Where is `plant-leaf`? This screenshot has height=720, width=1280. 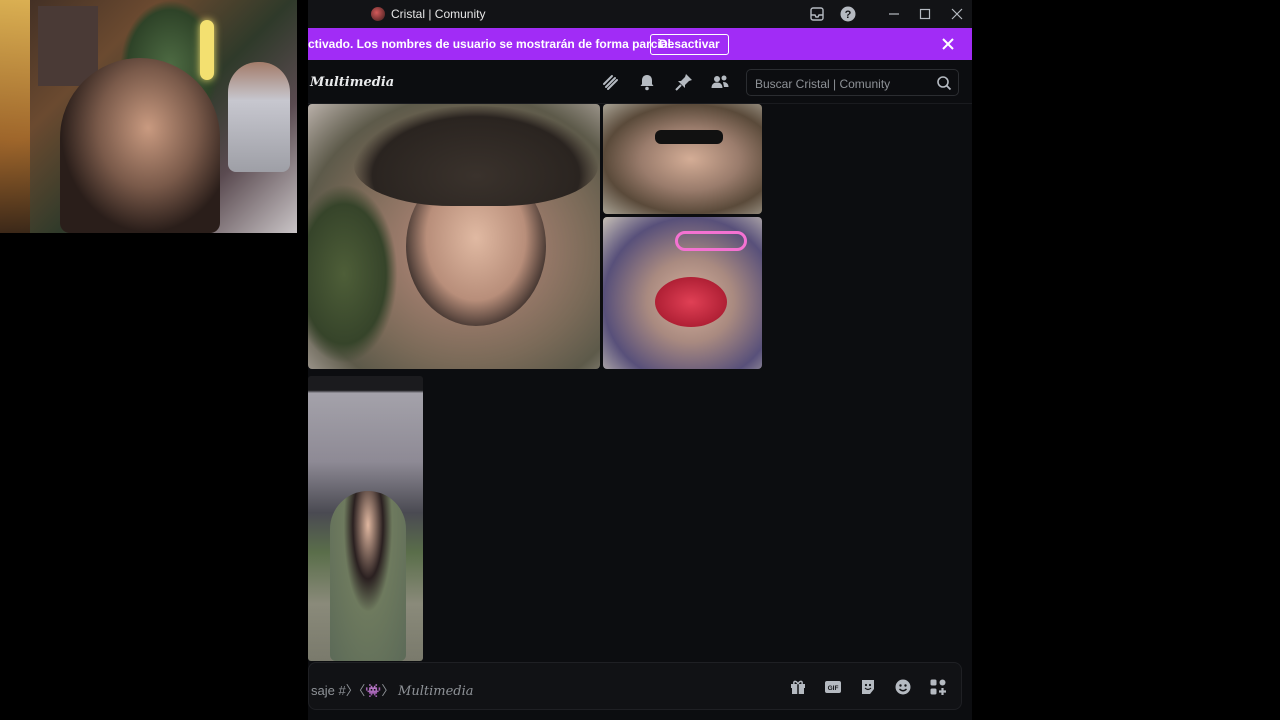 plant-leaf is located at coordinates (353, 274).